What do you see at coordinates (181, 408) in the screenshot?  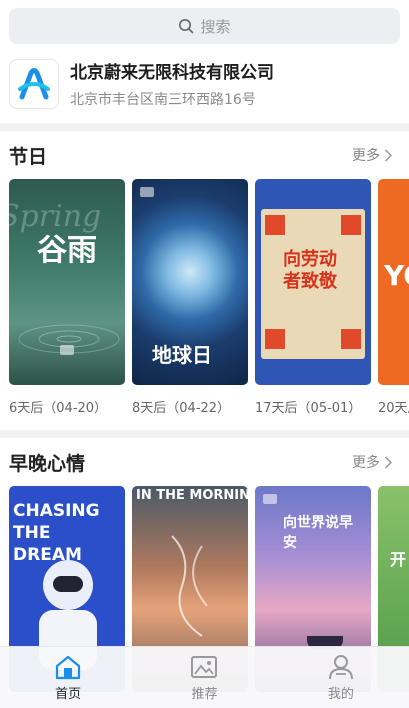 I see `card-date-label: 8天后（04-22）` at bounding box center [181, 408].